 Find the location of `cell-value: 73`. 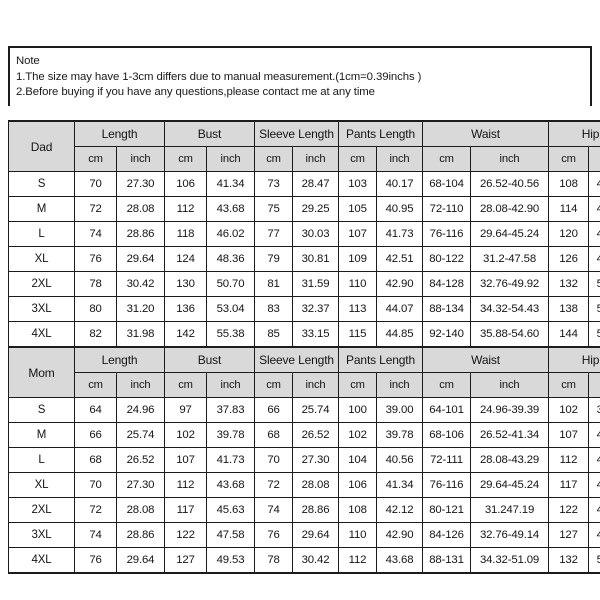

cell-value: 73 is located at coordinates (274, 184).